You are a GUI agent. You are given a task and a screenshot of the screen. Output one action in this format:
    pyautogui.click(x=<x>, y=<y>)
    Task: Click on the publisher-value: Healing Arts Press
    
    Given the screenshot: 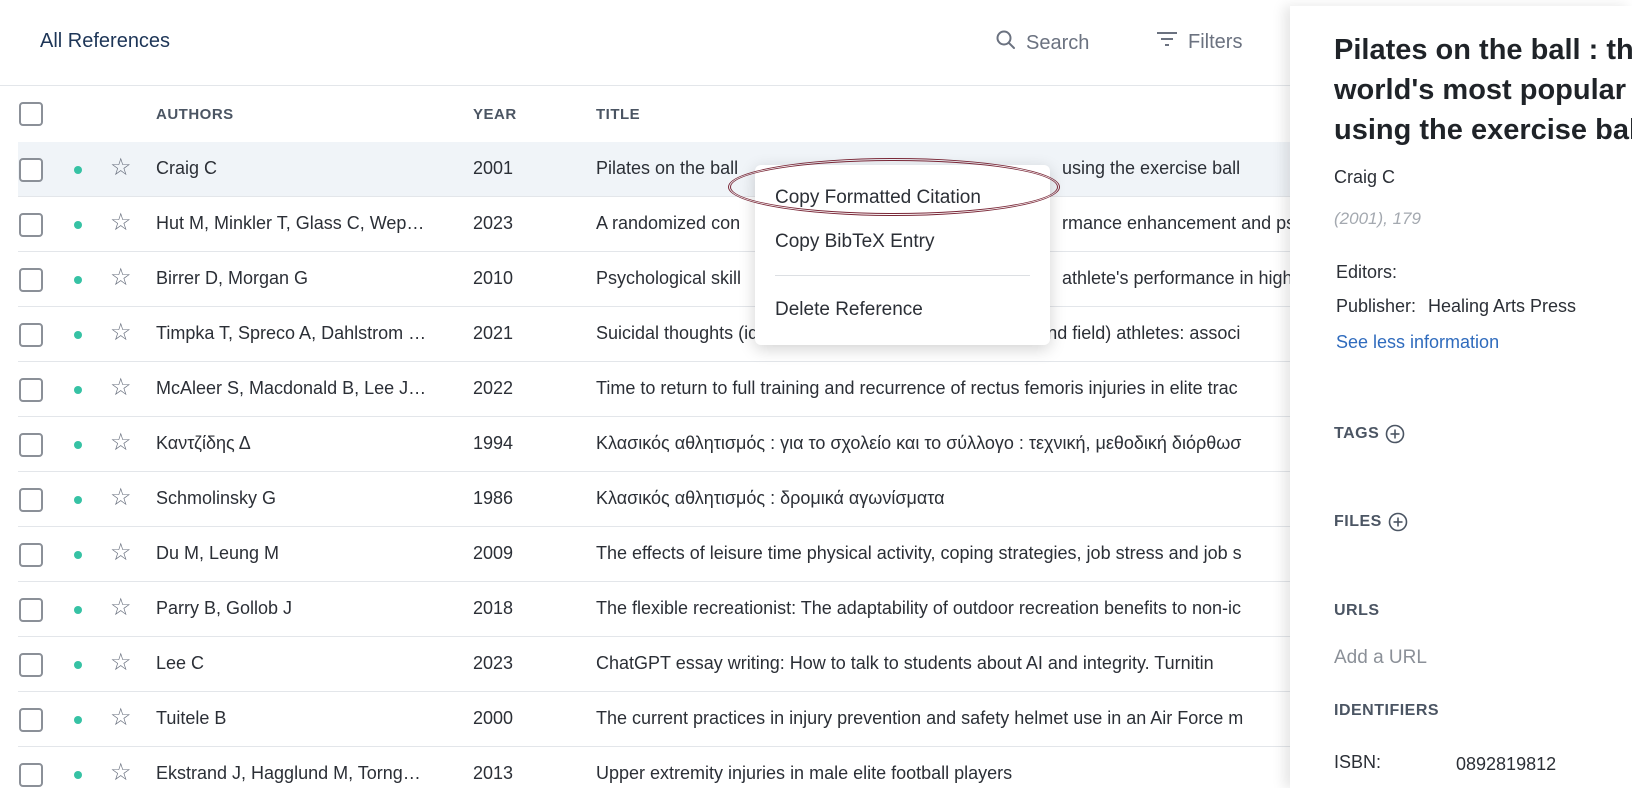 What is the action you would take?
    pyautogui.click(x=1502, y=306)
    